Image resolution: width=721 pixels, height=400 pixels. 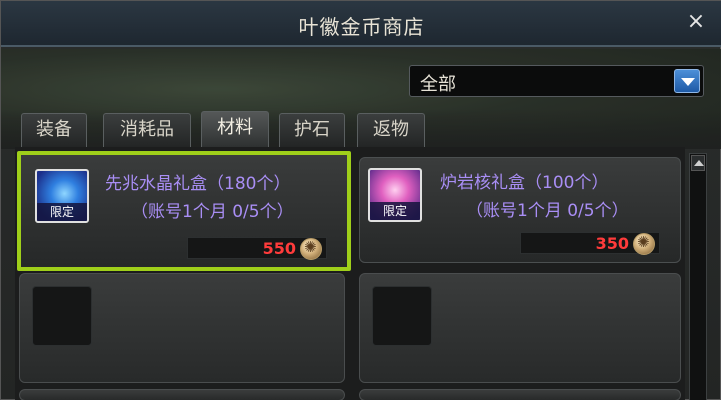 I want to click on price-field: 350, so click(x=590, y=243).